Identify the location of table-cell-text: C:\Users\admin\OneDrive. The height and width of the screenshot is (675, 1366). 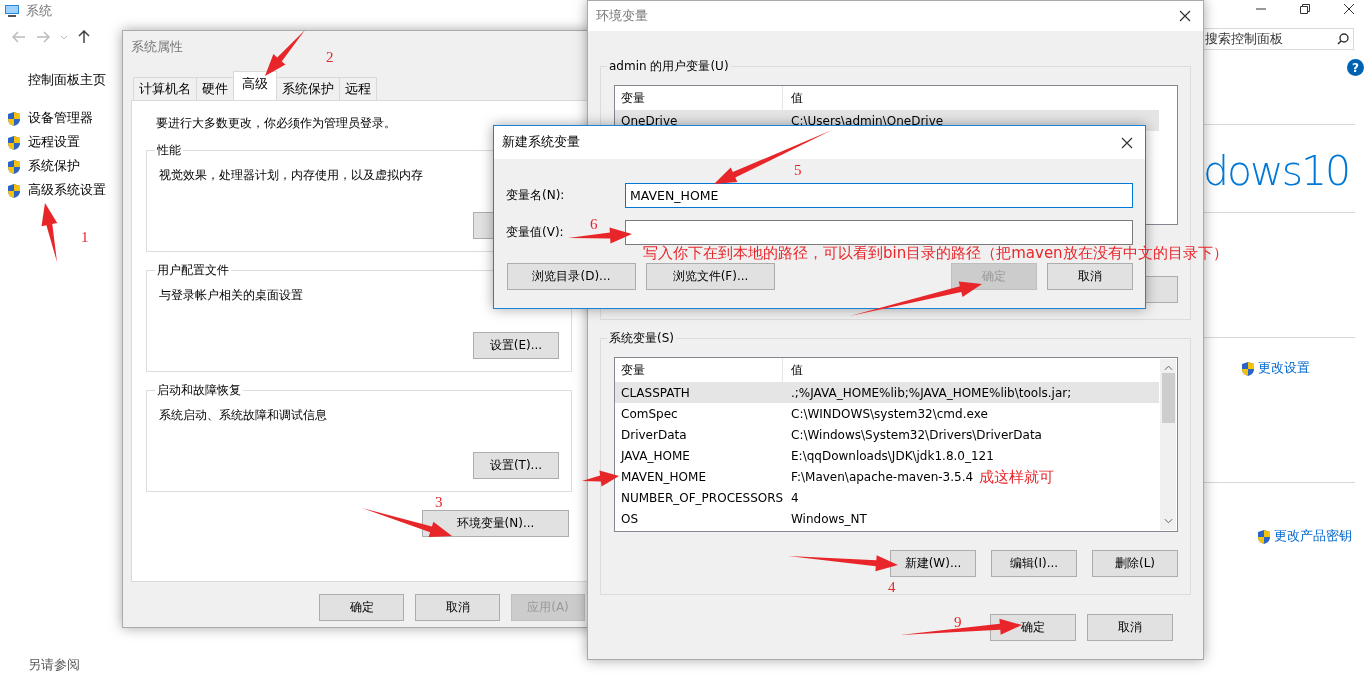
(867, 120).